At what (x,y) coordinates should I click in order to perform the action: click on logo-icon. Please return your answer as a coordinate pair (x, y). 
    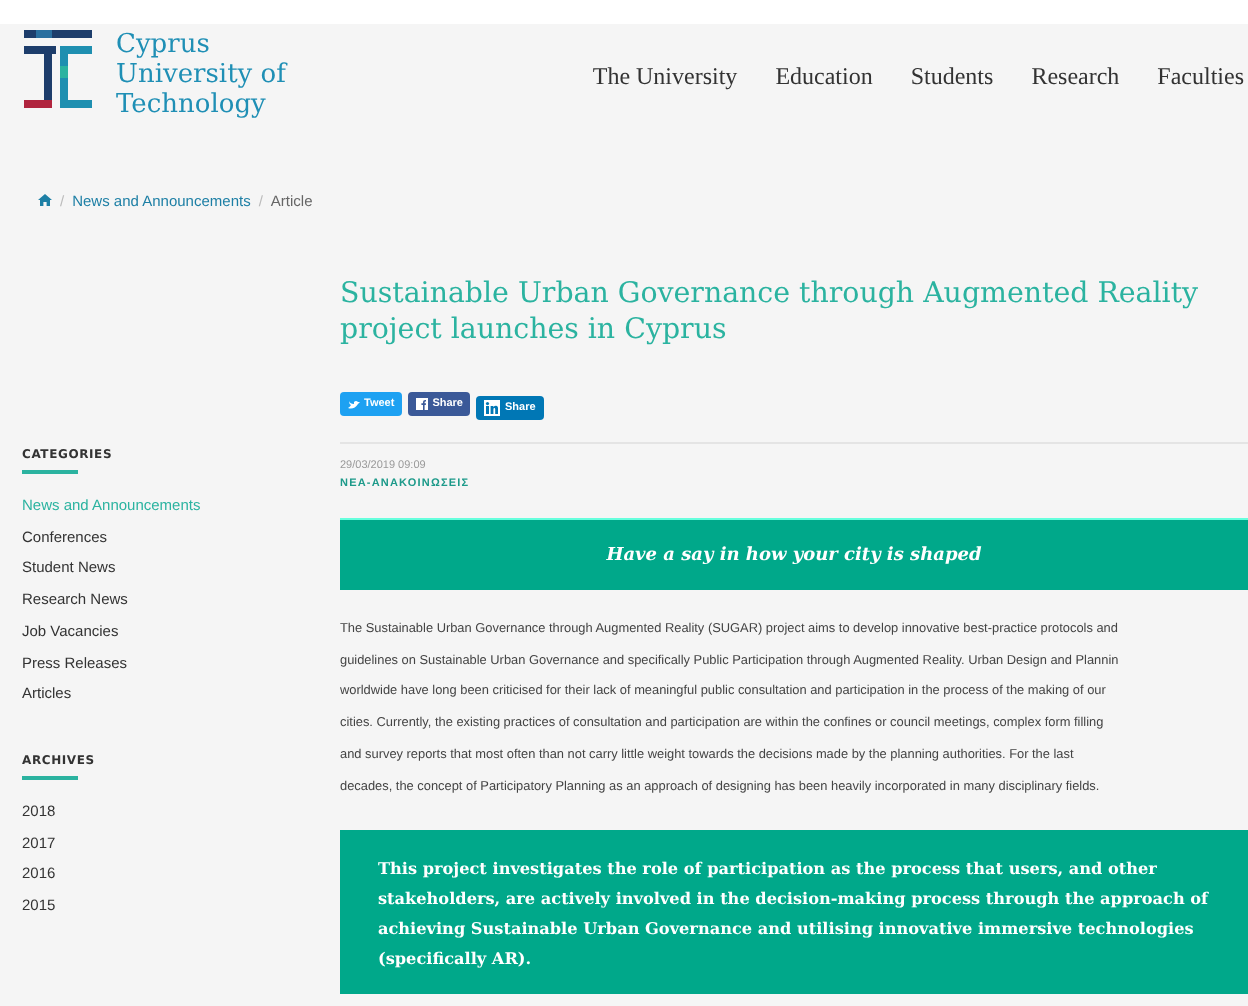
    Looking at the image, I should click on (58, 69).